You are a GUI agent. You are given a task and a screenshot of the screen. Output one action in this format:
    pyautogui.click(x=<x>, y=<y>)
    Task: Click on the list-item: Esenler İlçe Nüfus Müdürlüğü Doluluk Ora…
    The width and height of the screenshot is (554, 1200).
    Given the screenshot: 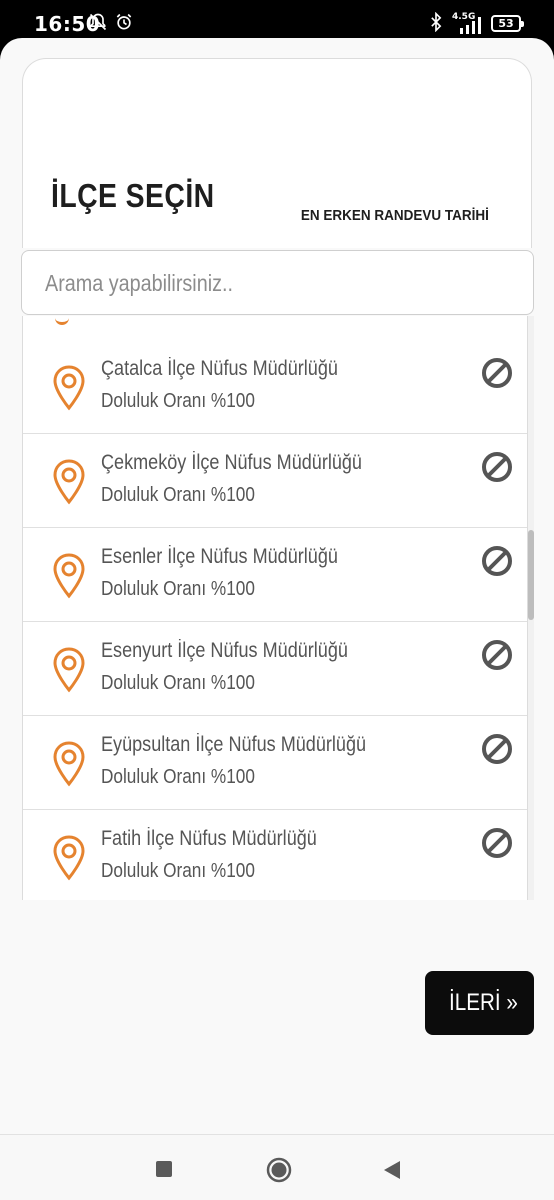 What is the action you would take?
    pyautogui.click(x=275, y=575)
    